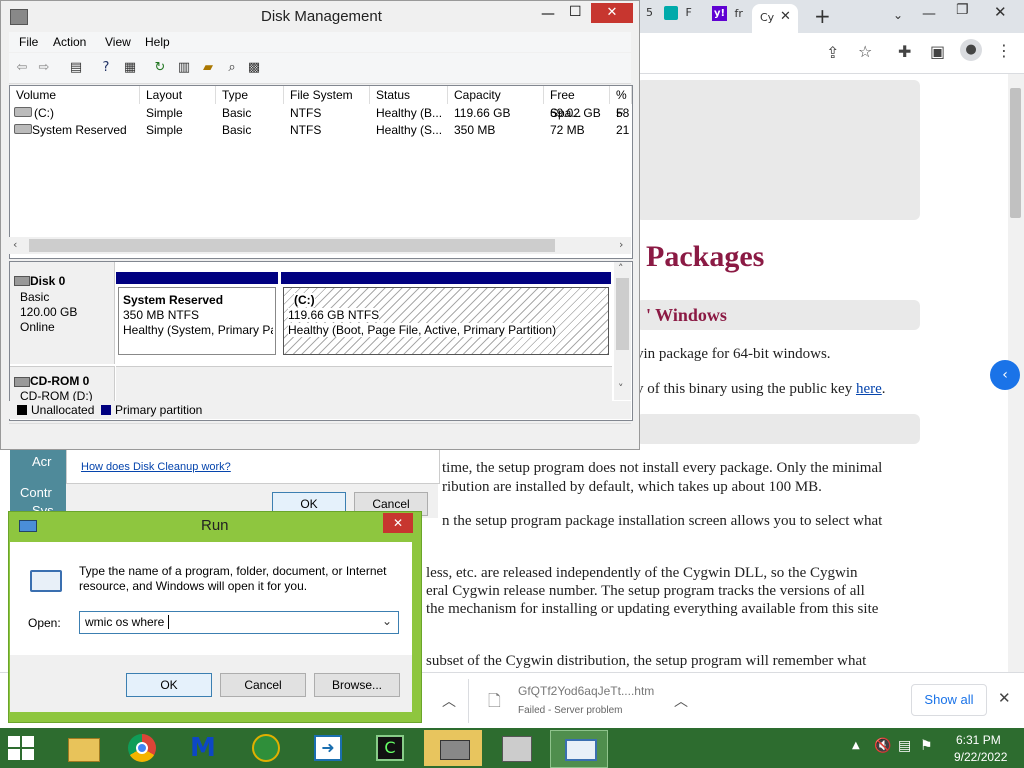 The image size is (1024, 768). Describe the element at coordinates (622, 314) in the screenshot. I see `vertical-scroll-thumb` at that location.